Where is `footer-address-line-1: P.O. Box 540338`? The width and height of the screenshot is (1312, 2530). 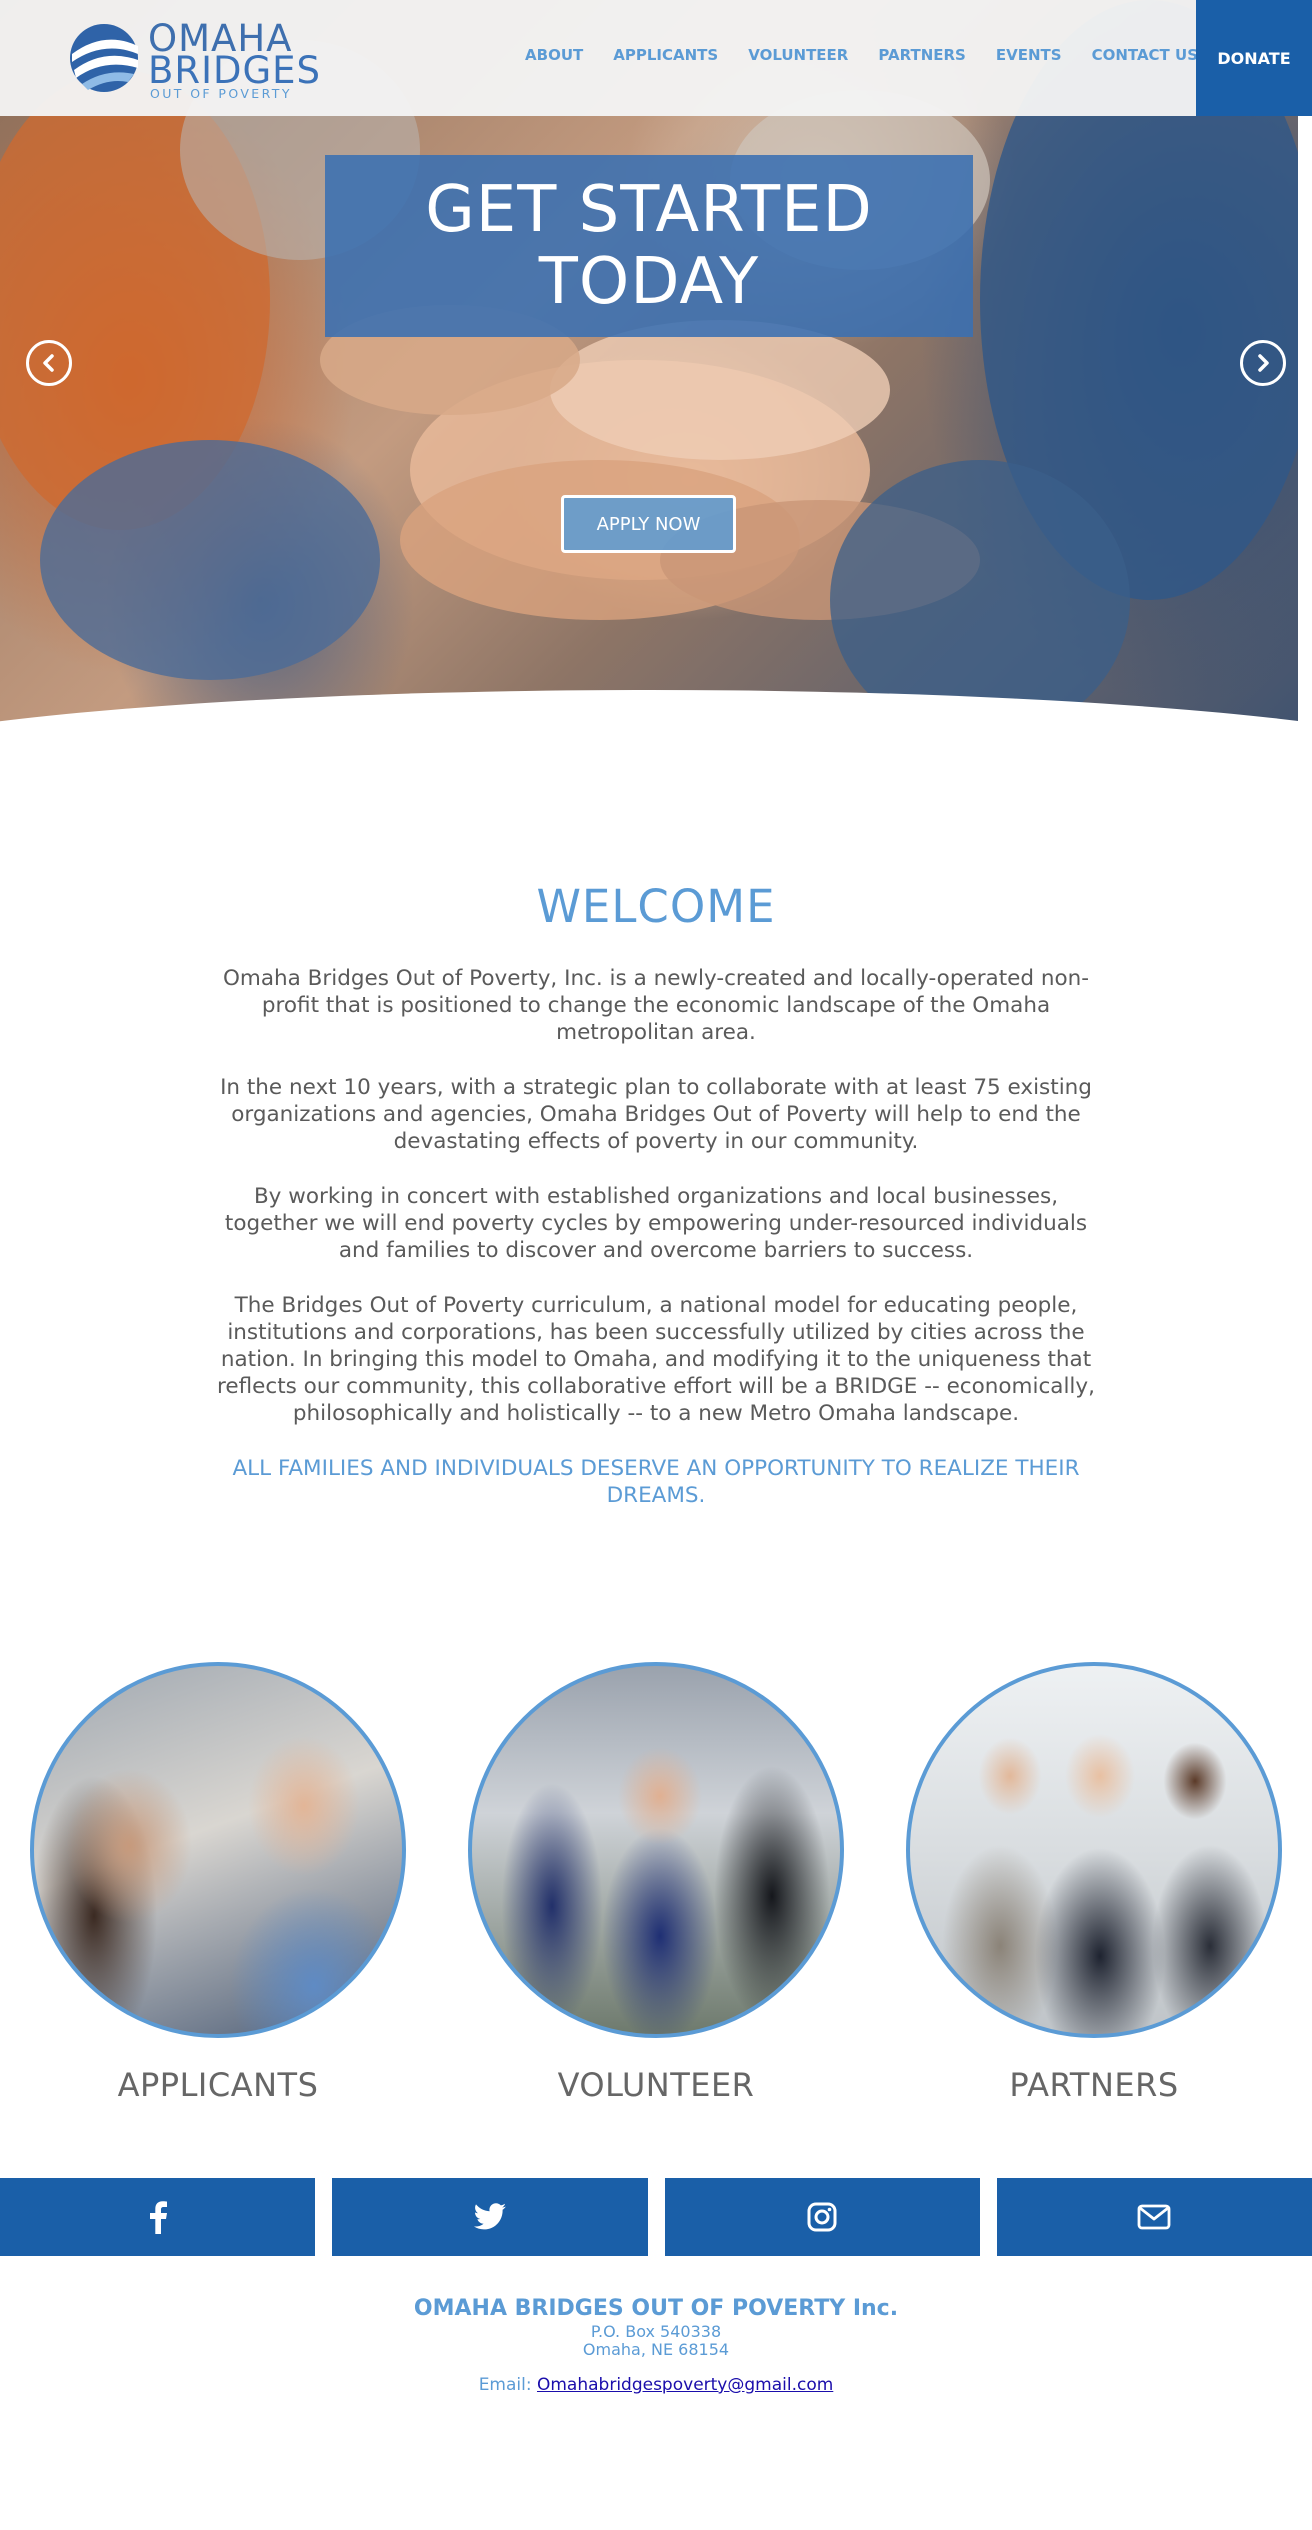 footer-address-line-1: P.O. Box 540338 is located at coordinates (656, 2331).